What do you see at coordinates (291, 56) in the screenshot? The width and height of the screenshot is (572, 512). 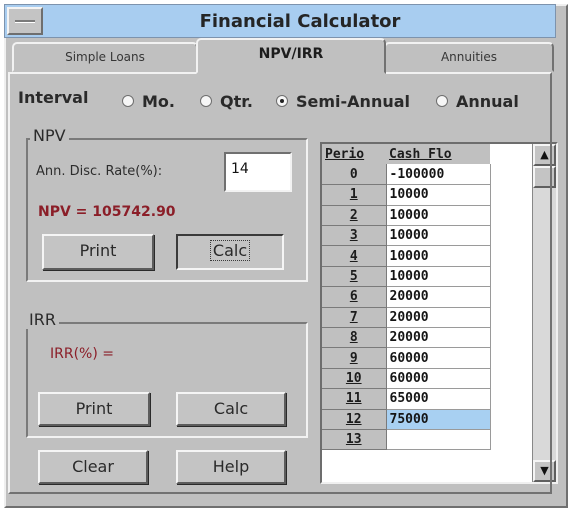 I see `tab-npv-irr: NPV/IRR` at bounding box center [291, 56].